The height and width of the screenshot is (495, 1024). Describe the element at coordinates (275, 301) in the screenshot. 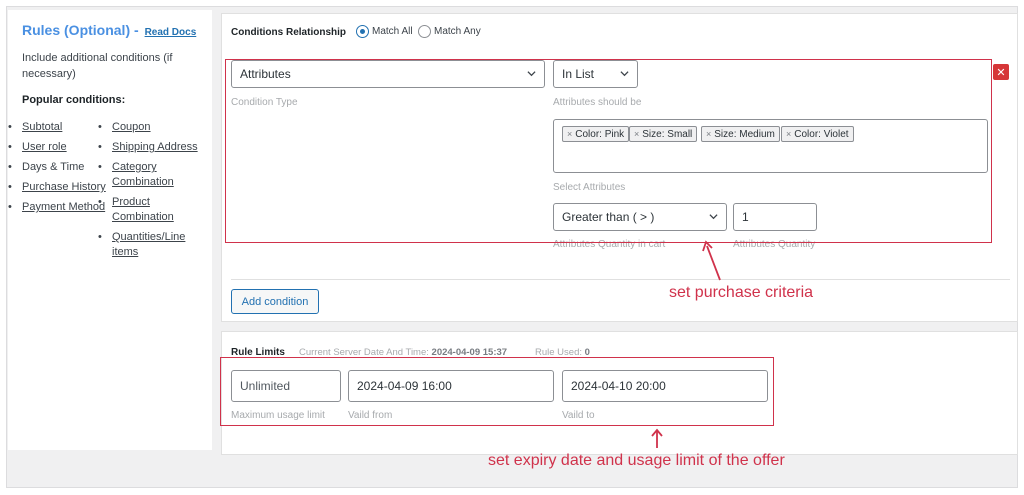

I see `add-condition-button: Add condition` at that location.